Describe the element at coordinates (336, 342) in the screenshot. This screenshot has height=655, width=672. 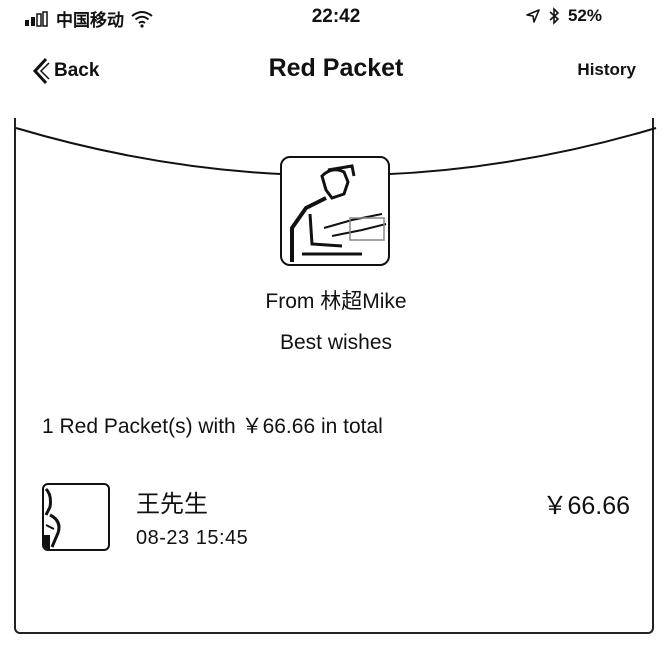
I see `wishes-text: Best wishes` at that location.